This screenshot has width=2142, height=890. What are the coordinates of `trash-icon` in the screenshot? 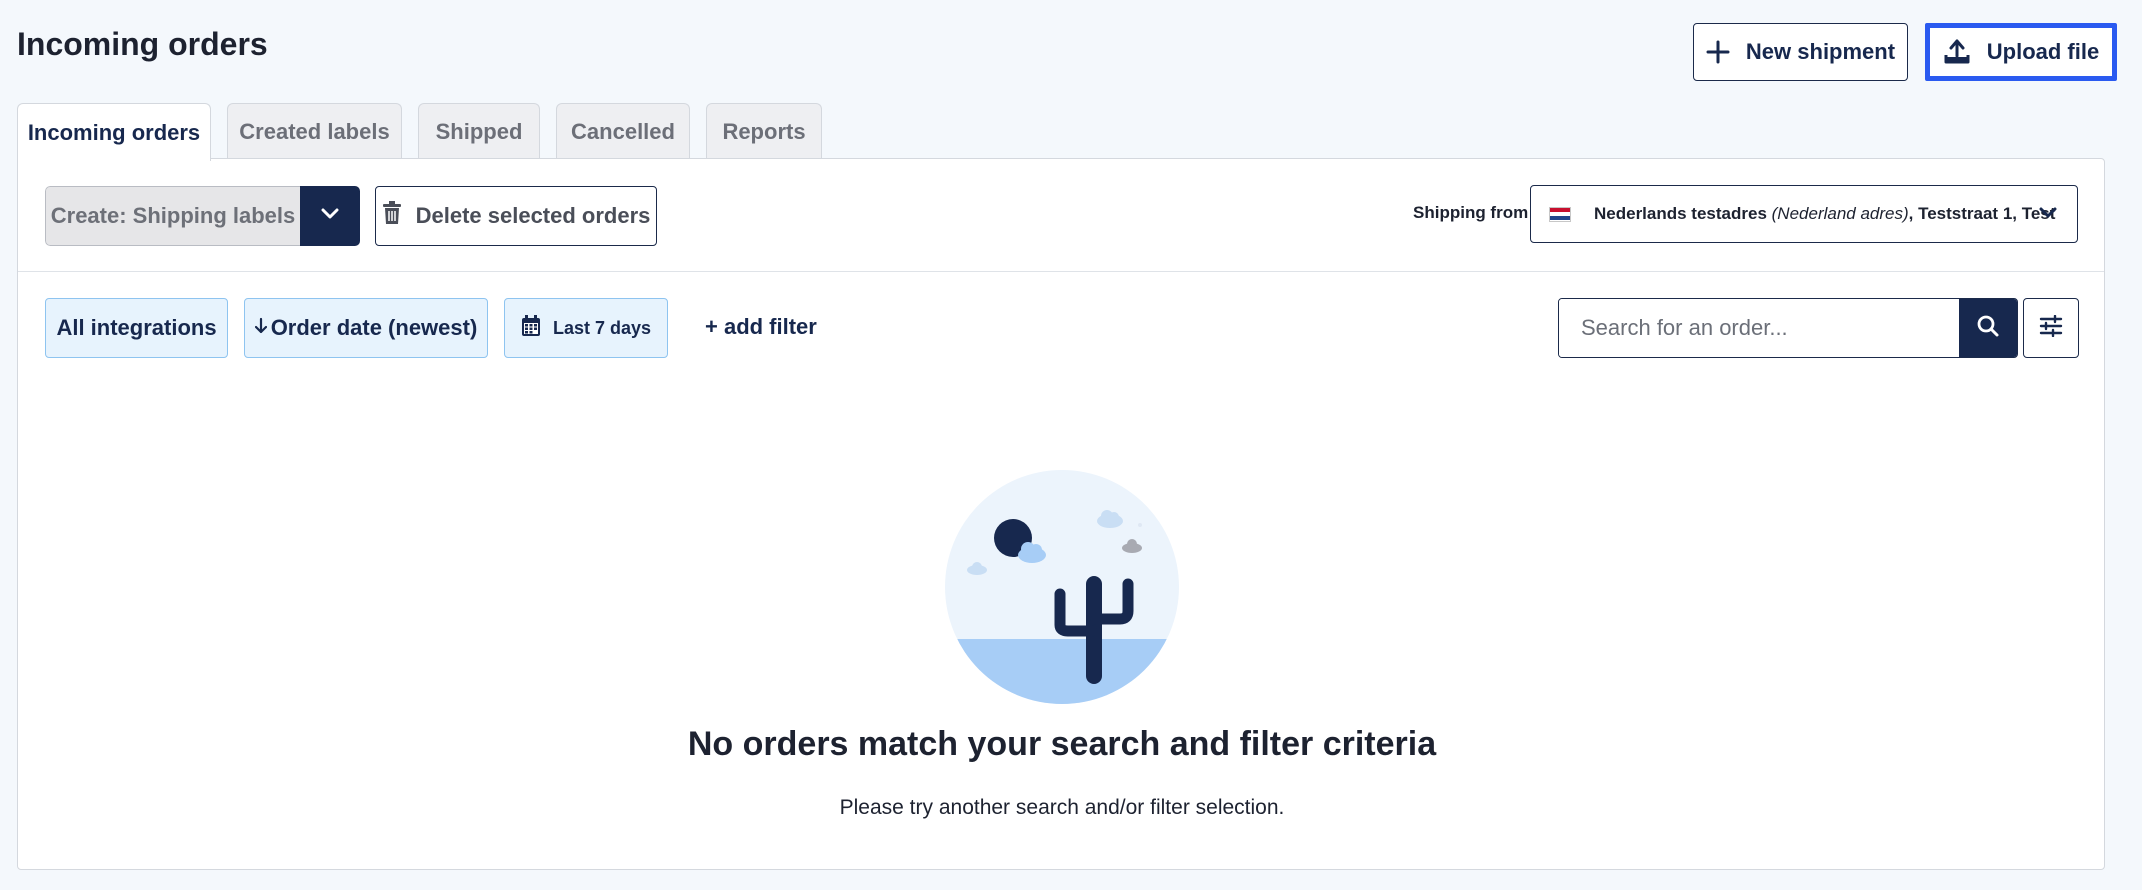 It's located at (392, 216).